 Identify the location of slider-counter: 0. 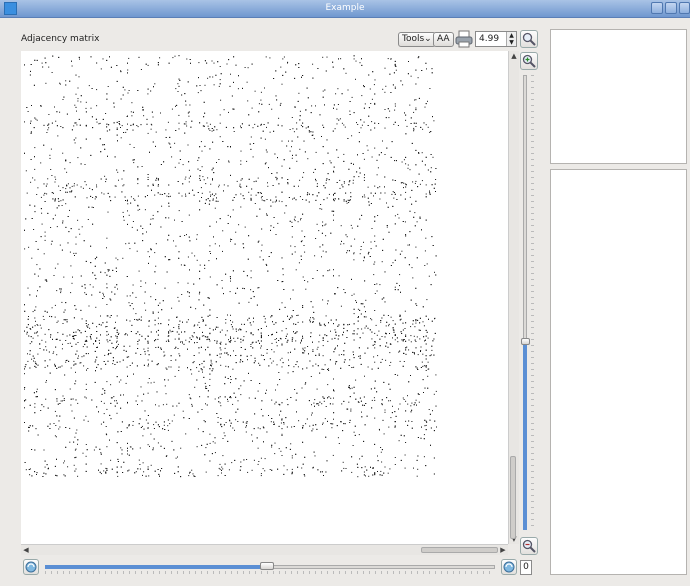
(526, 567).